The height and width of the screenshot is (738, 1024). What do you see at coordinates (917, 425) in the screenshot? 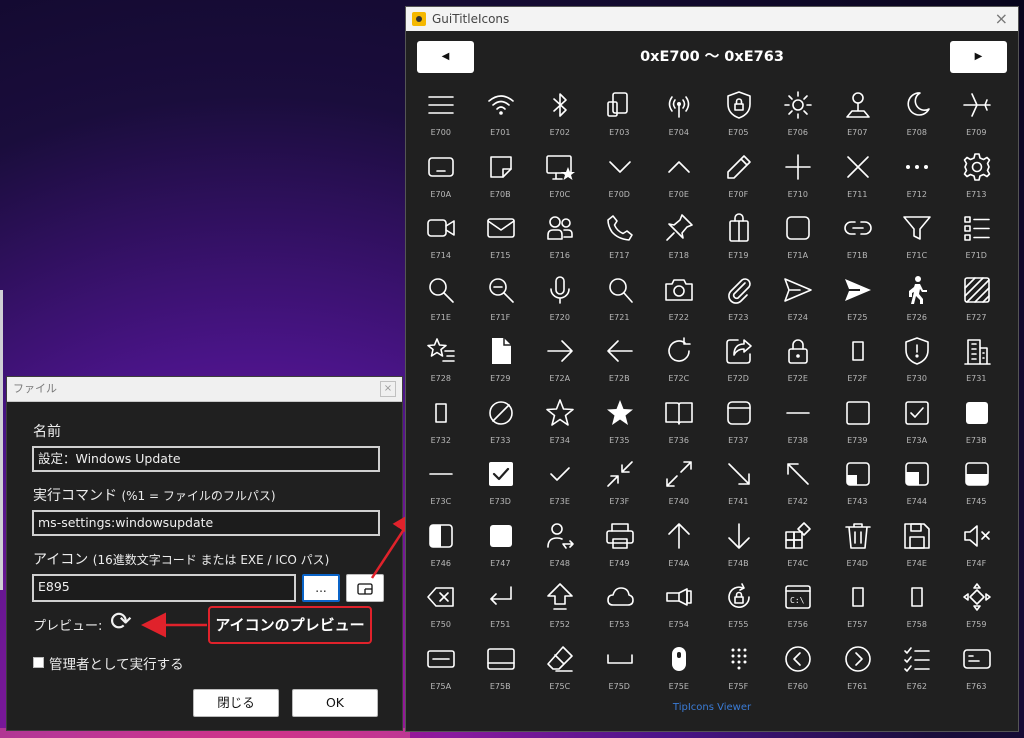
I see `icon-cell: E73A` at bounding box center [917, 425].